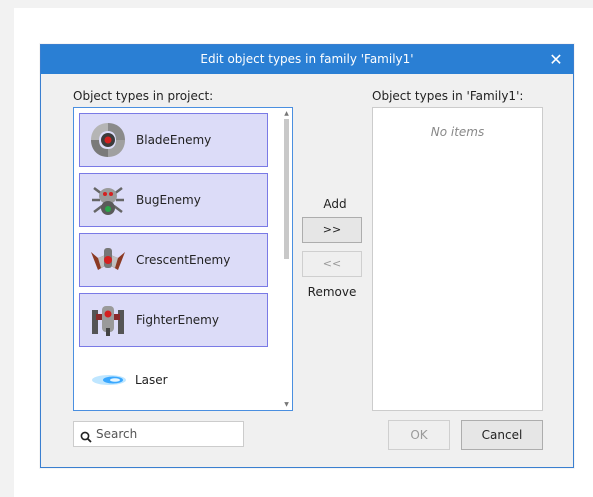 This screenshot has width=593, height=497. What do you see at coordinates (143, 96) in the screenshot?
I see `project-types-label: Object types in project:` at bounding box center [143, 96].